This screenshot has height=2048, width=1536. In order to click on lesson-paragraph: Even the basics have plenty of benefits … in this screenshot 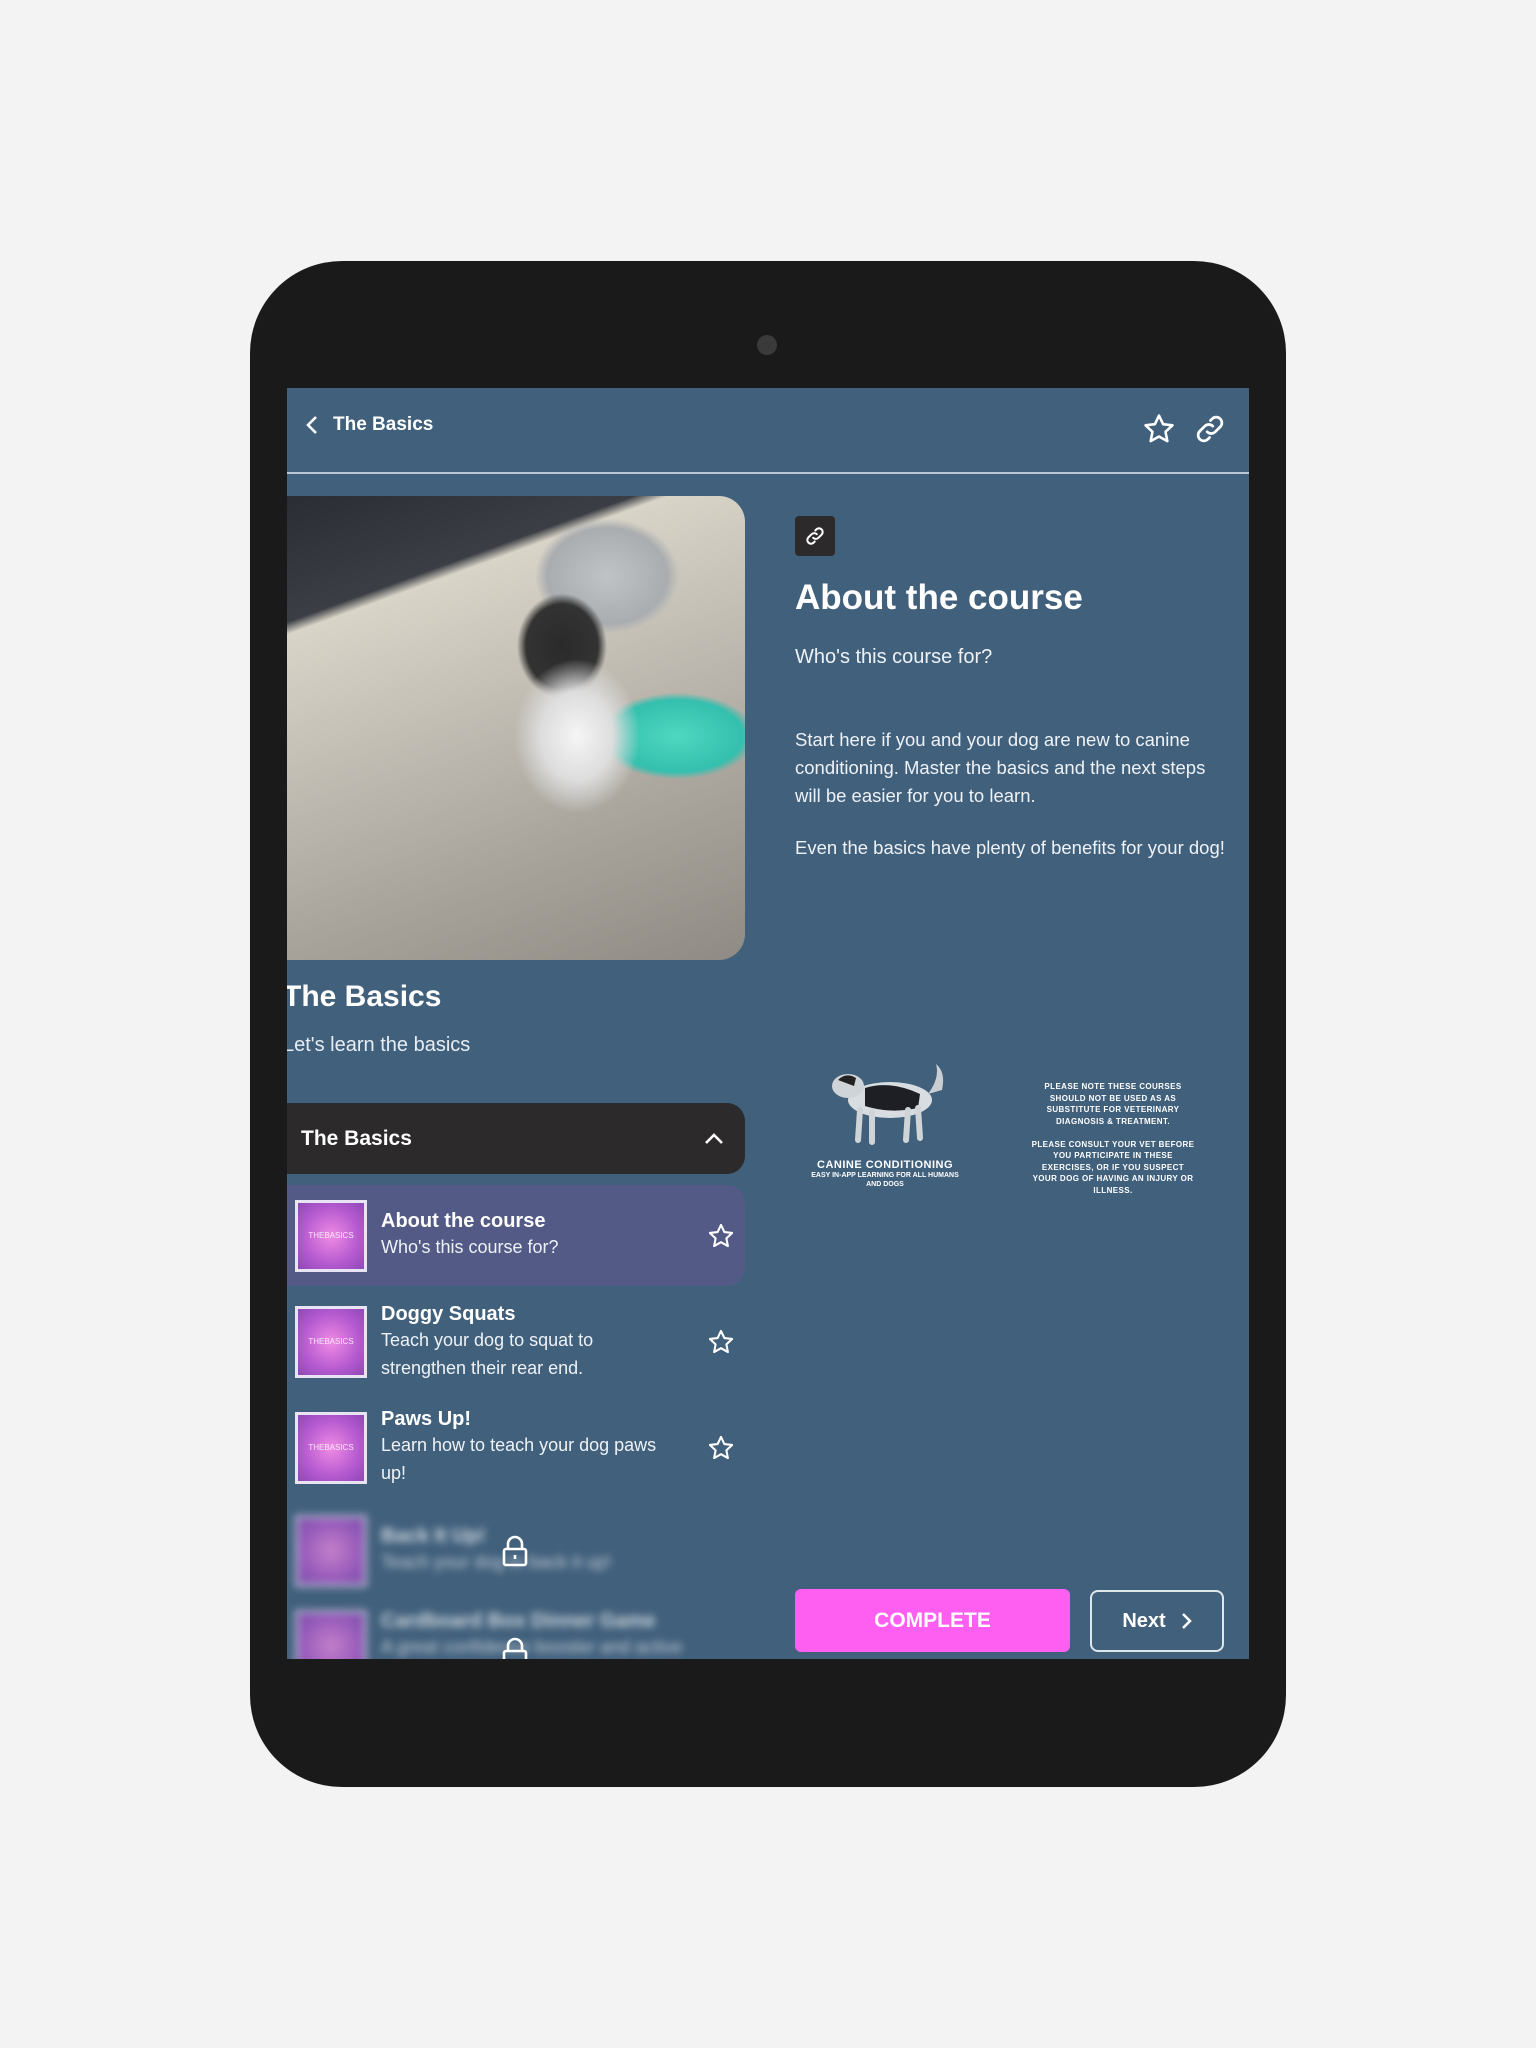, I will do `click(1010, 847)`.